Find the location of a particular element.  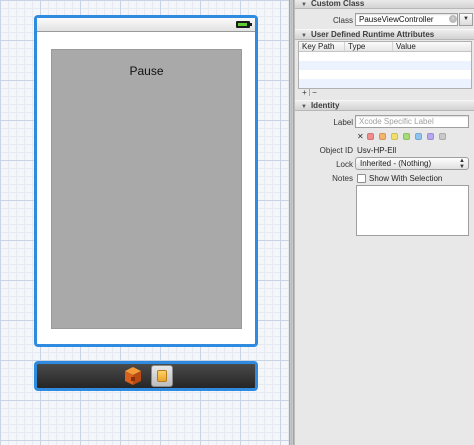

color-tag-red is located at coordinates (370, 136).